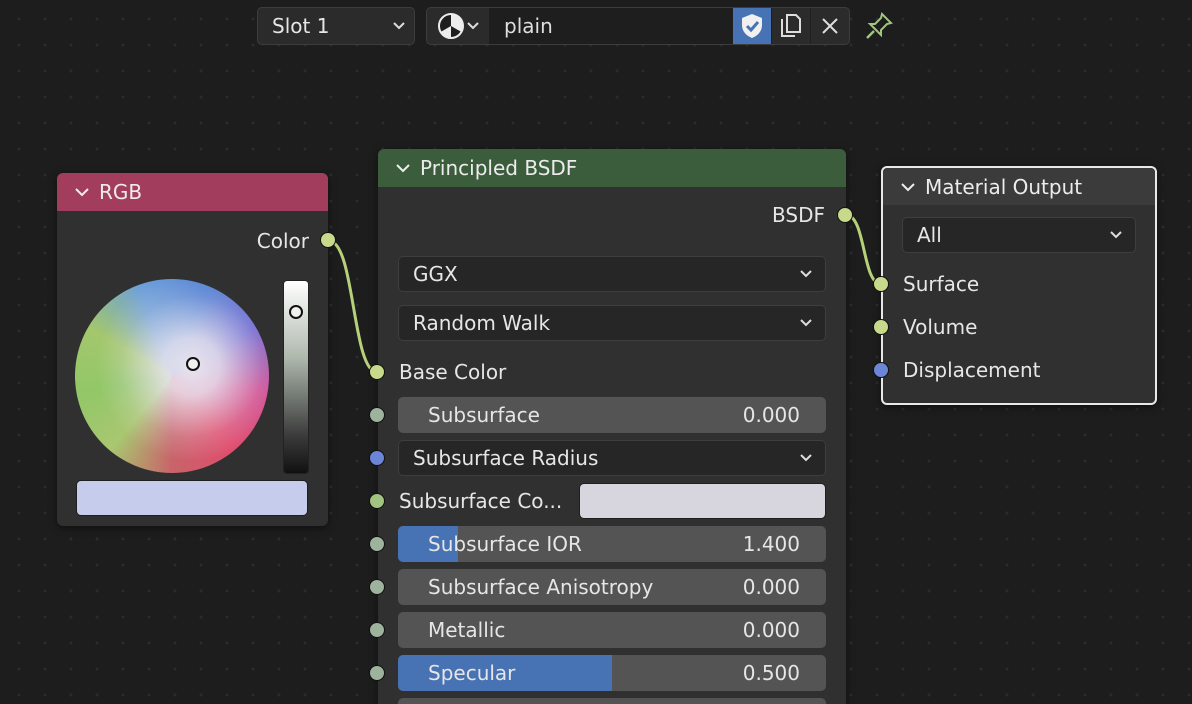 The width and height of the screenshot is (1192, 704). Describe the element at coordinates (771, 415) in the screenshot. I see `subsurface-value: 0.000` at that location.